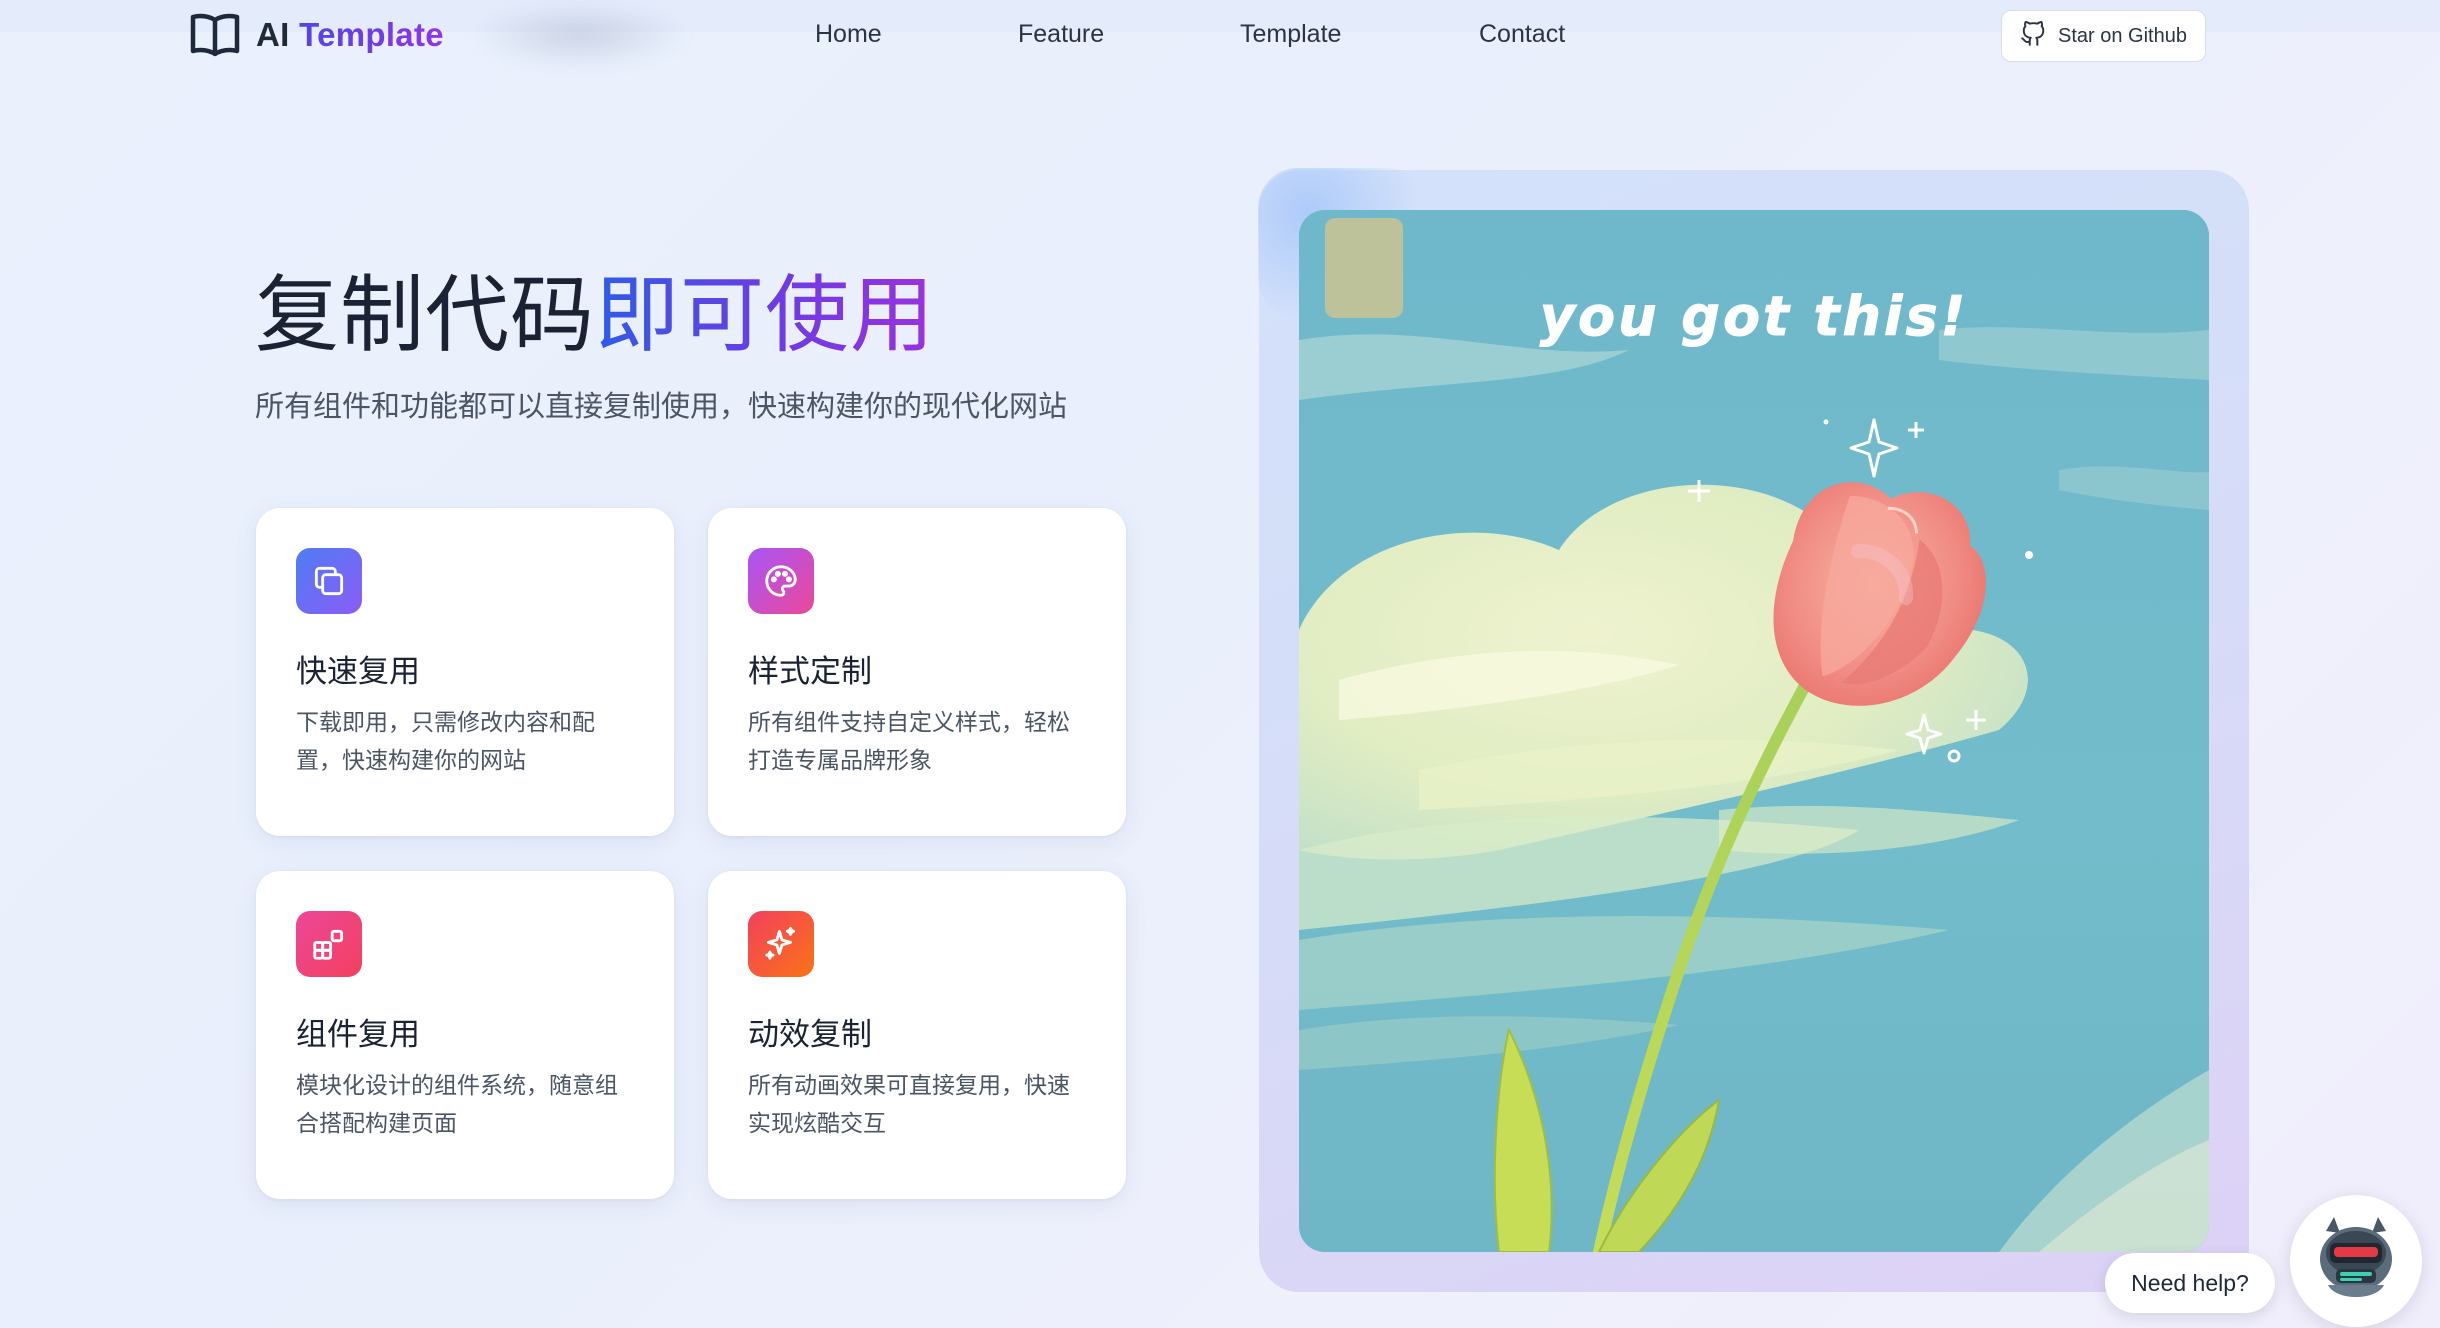 The width and height of the screenshot is (2440, 1328). I want to click on copy-icon, so click(329, 581).